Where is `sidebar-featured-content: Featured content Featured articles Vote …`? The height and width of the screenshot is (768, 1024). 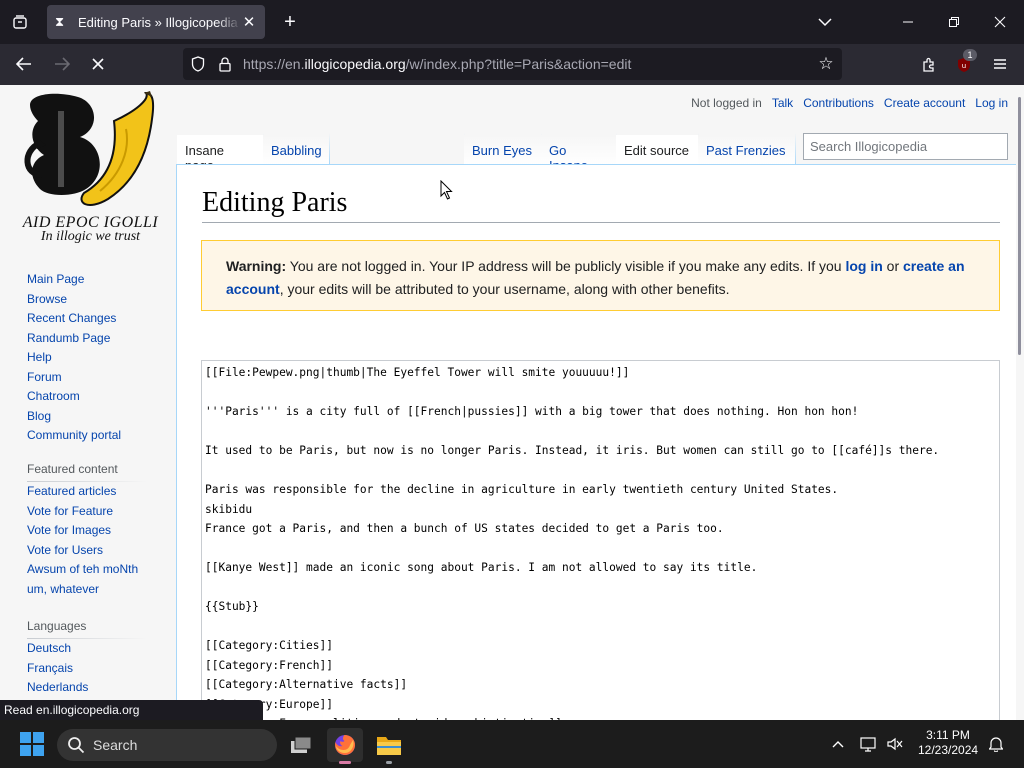
sidebar-featured-content: Featured content Featured articles Vote … is located at coordinates (87, 531).